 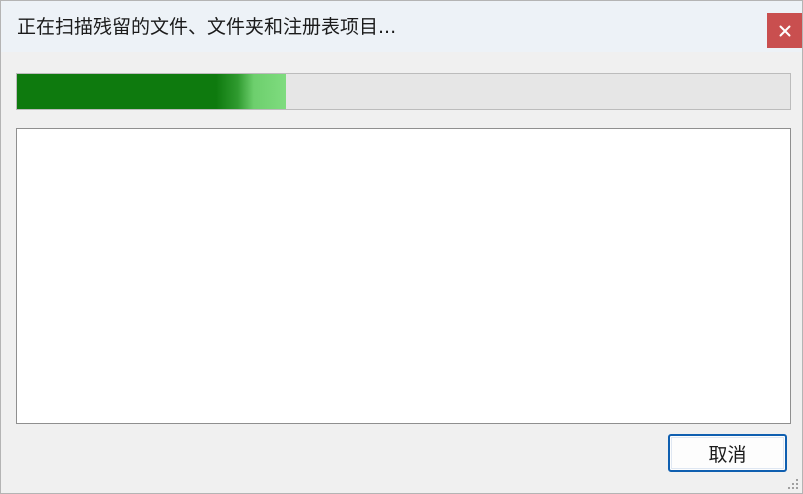 I want to click on close-icon, so click(x=784, y=30).